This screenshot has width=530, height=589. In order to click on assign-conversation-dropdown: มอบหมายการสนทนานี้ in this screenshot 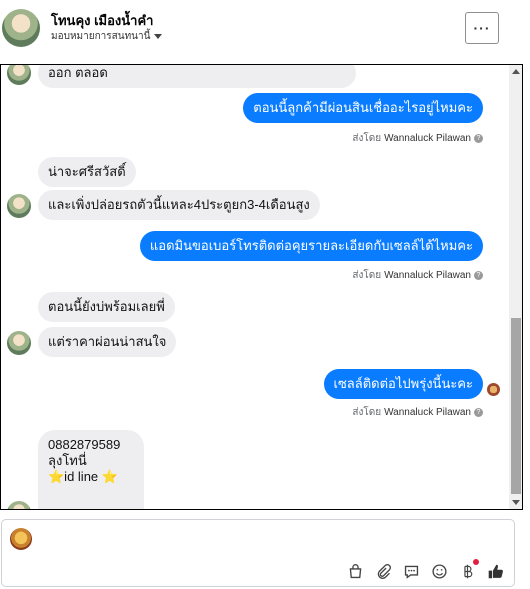, I will do `click(107, 36)`.